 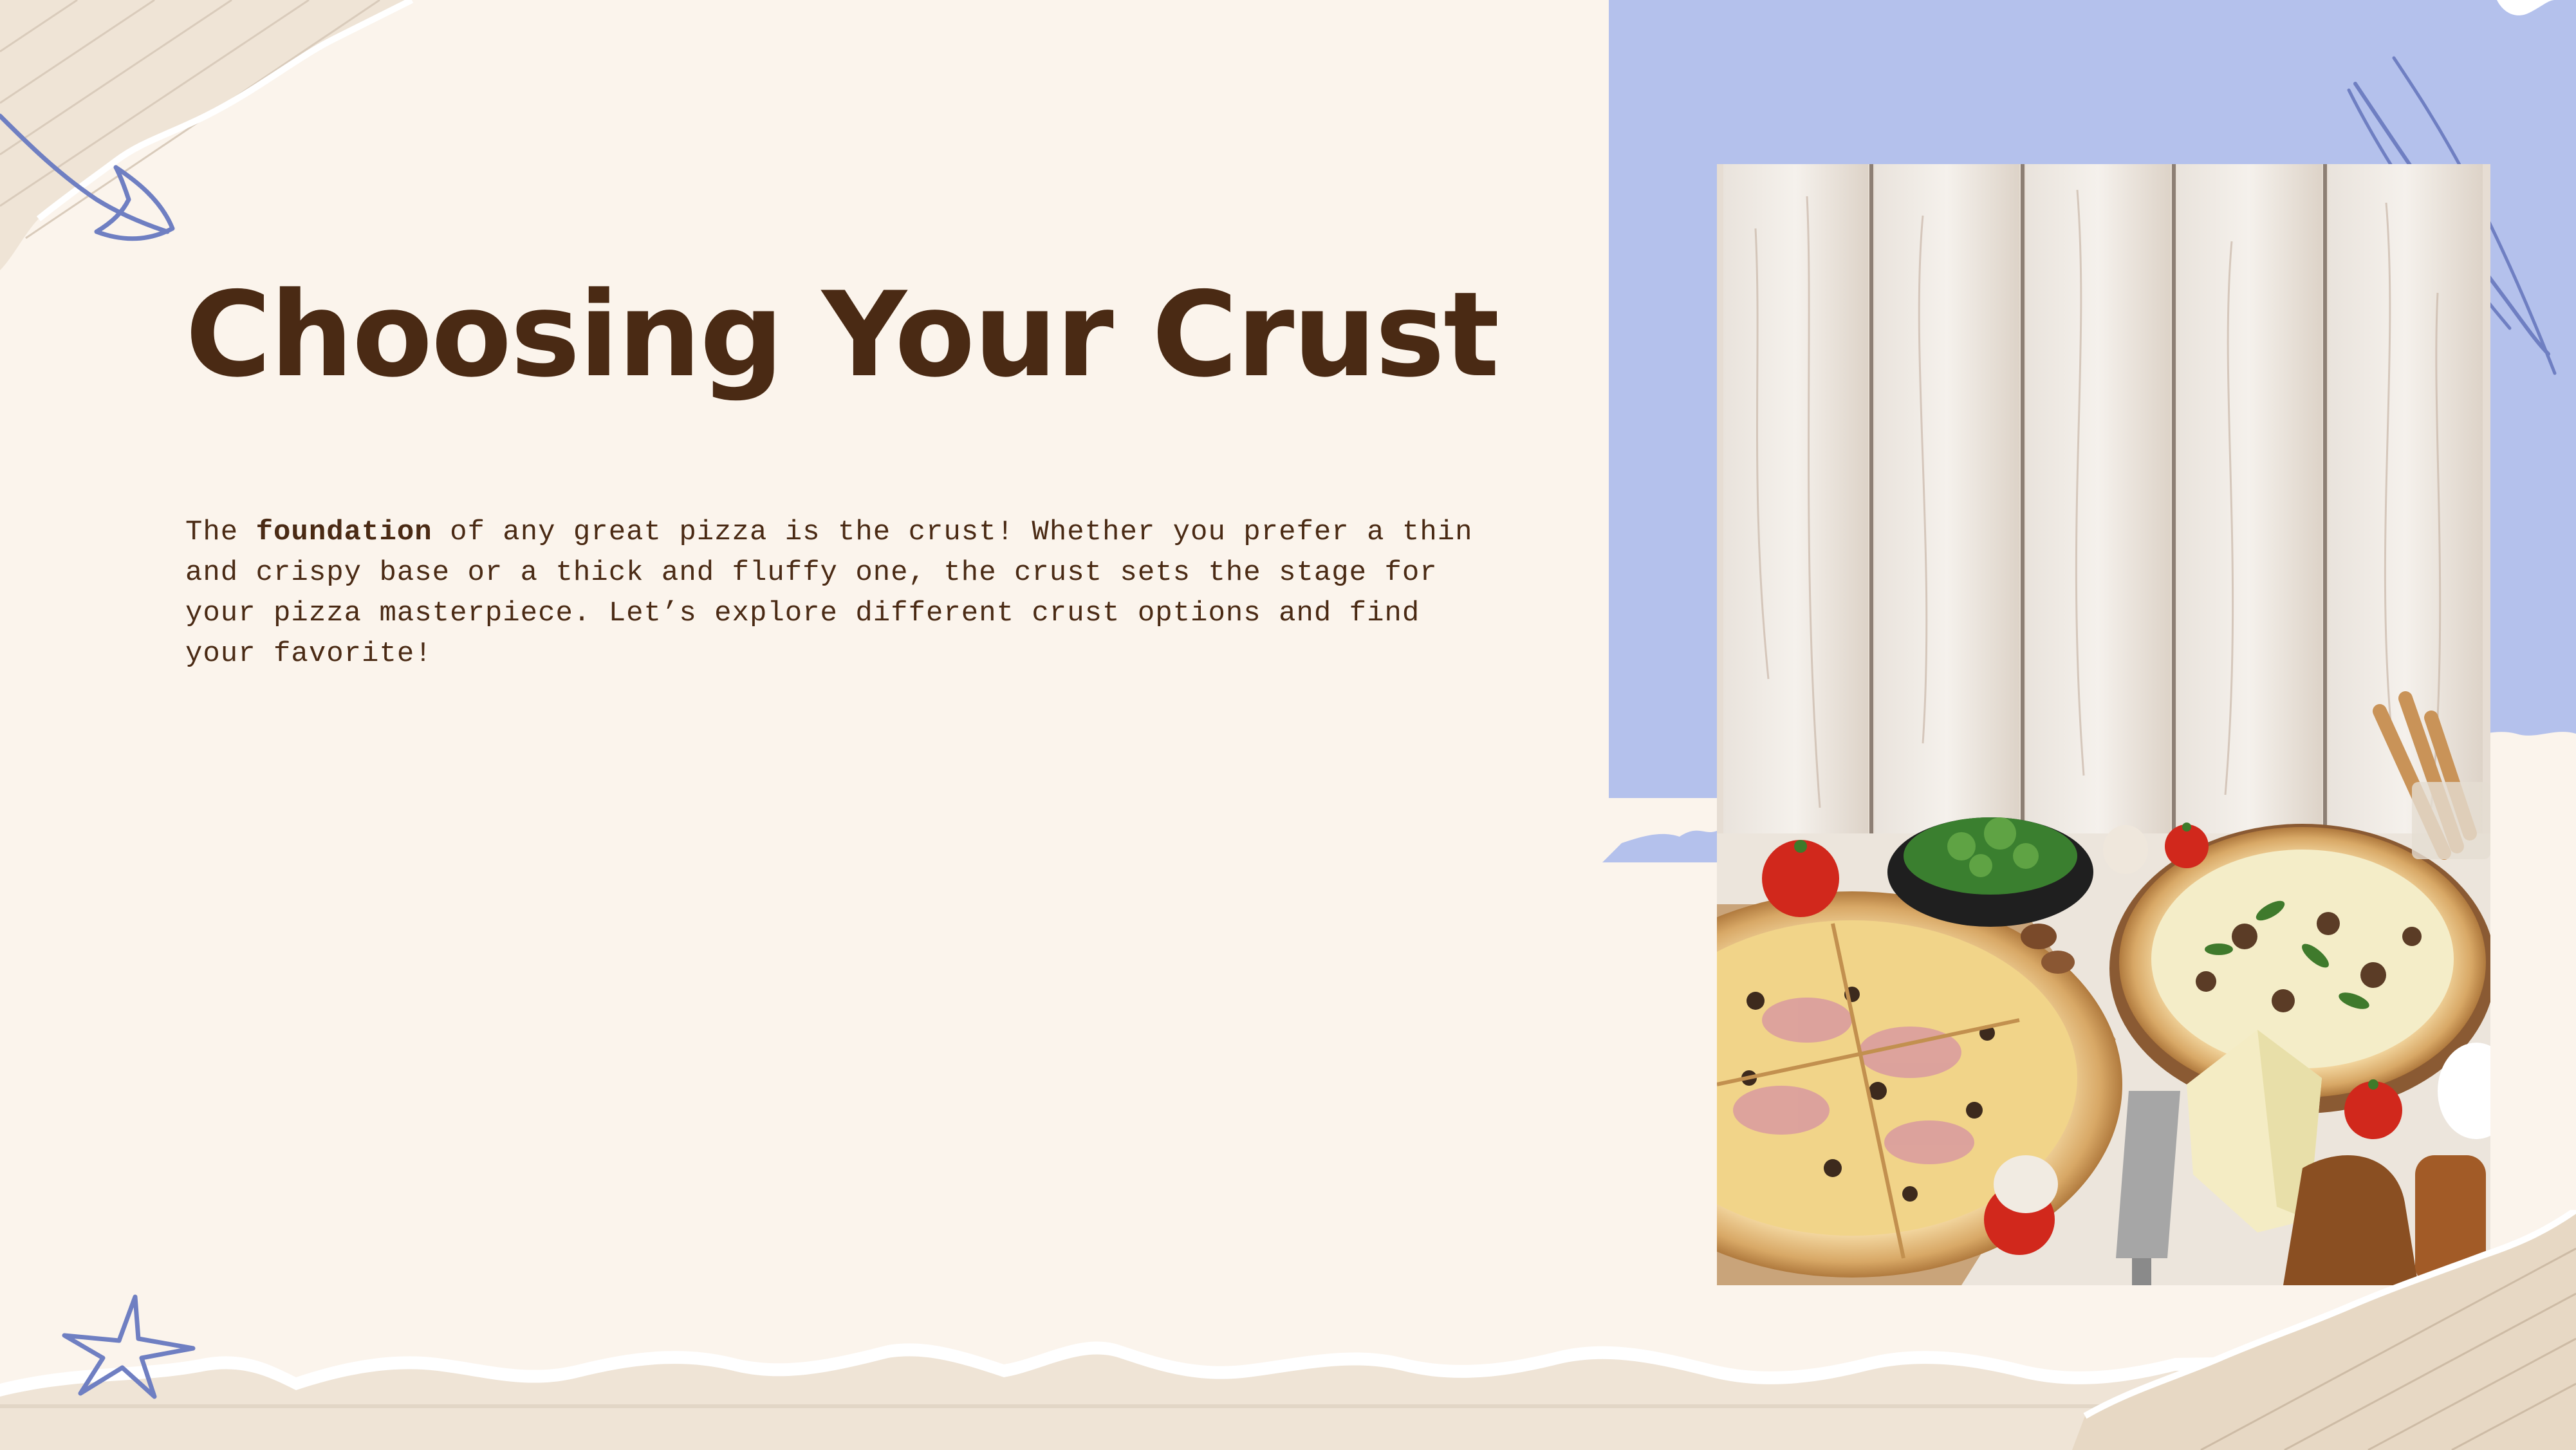 I want to click on star-doodle-icon, so click(x=129, y=1346).